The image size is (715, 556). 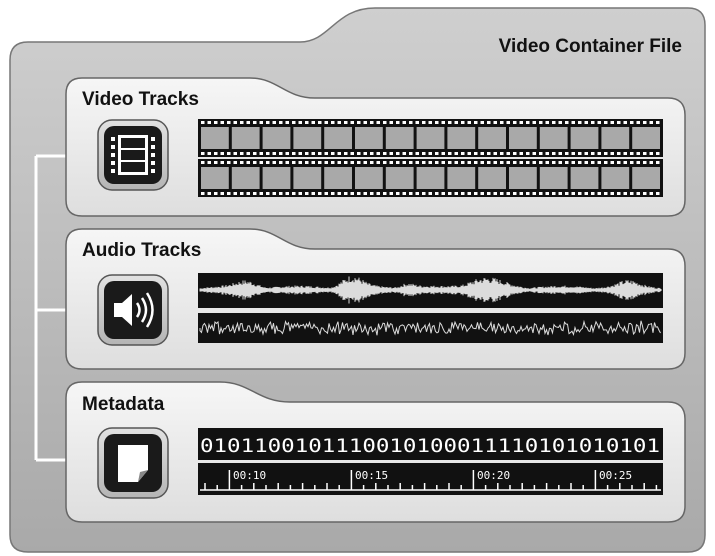 I want to click on speaker-icon, so click(x=133, y=310).